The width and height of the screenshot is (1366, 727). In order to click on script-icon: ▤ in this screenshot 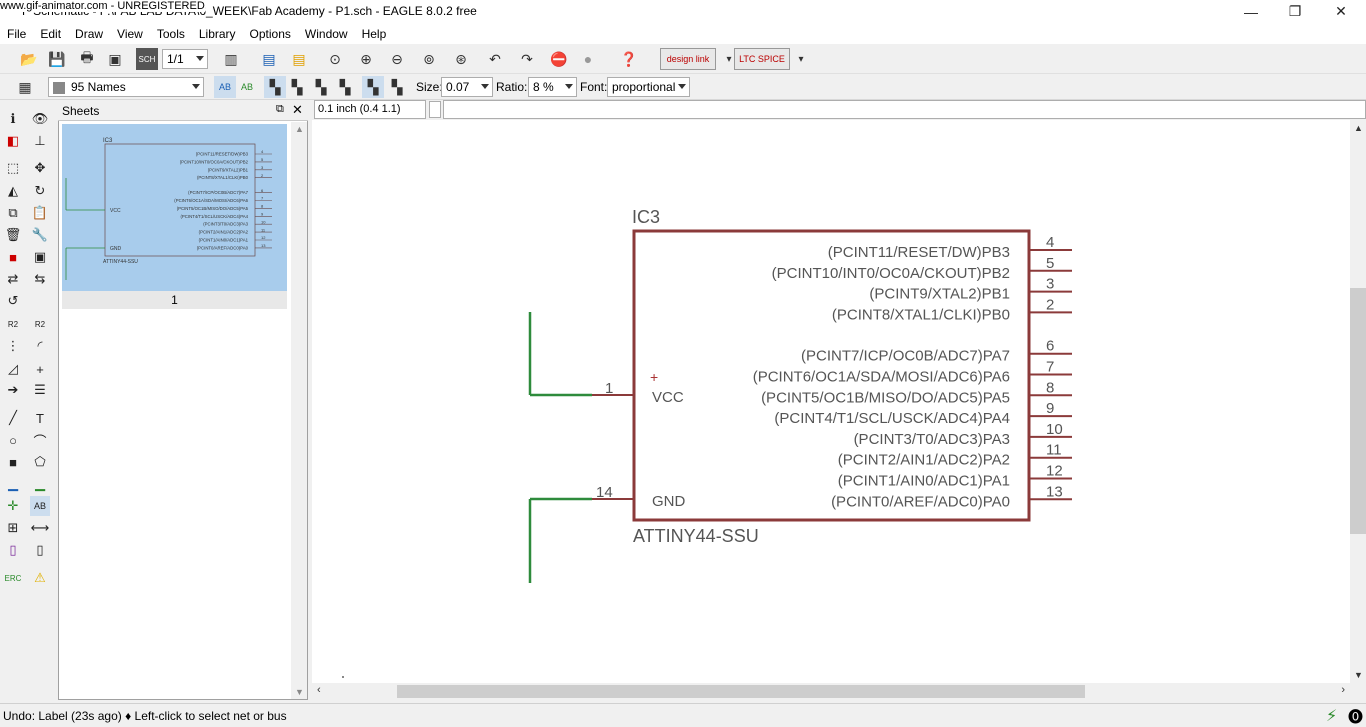, I will do `click(269, 59)`.